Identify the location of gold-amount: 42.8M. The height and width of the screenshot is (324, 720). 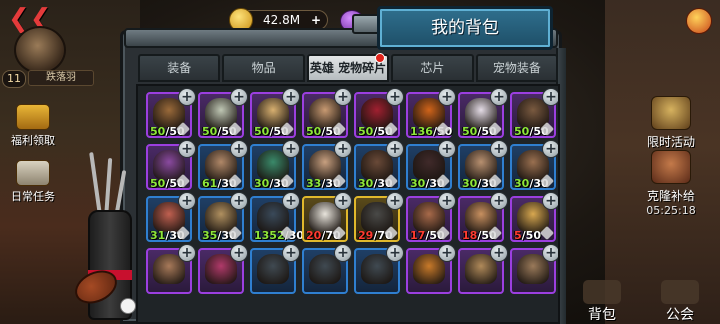
(282, 20).